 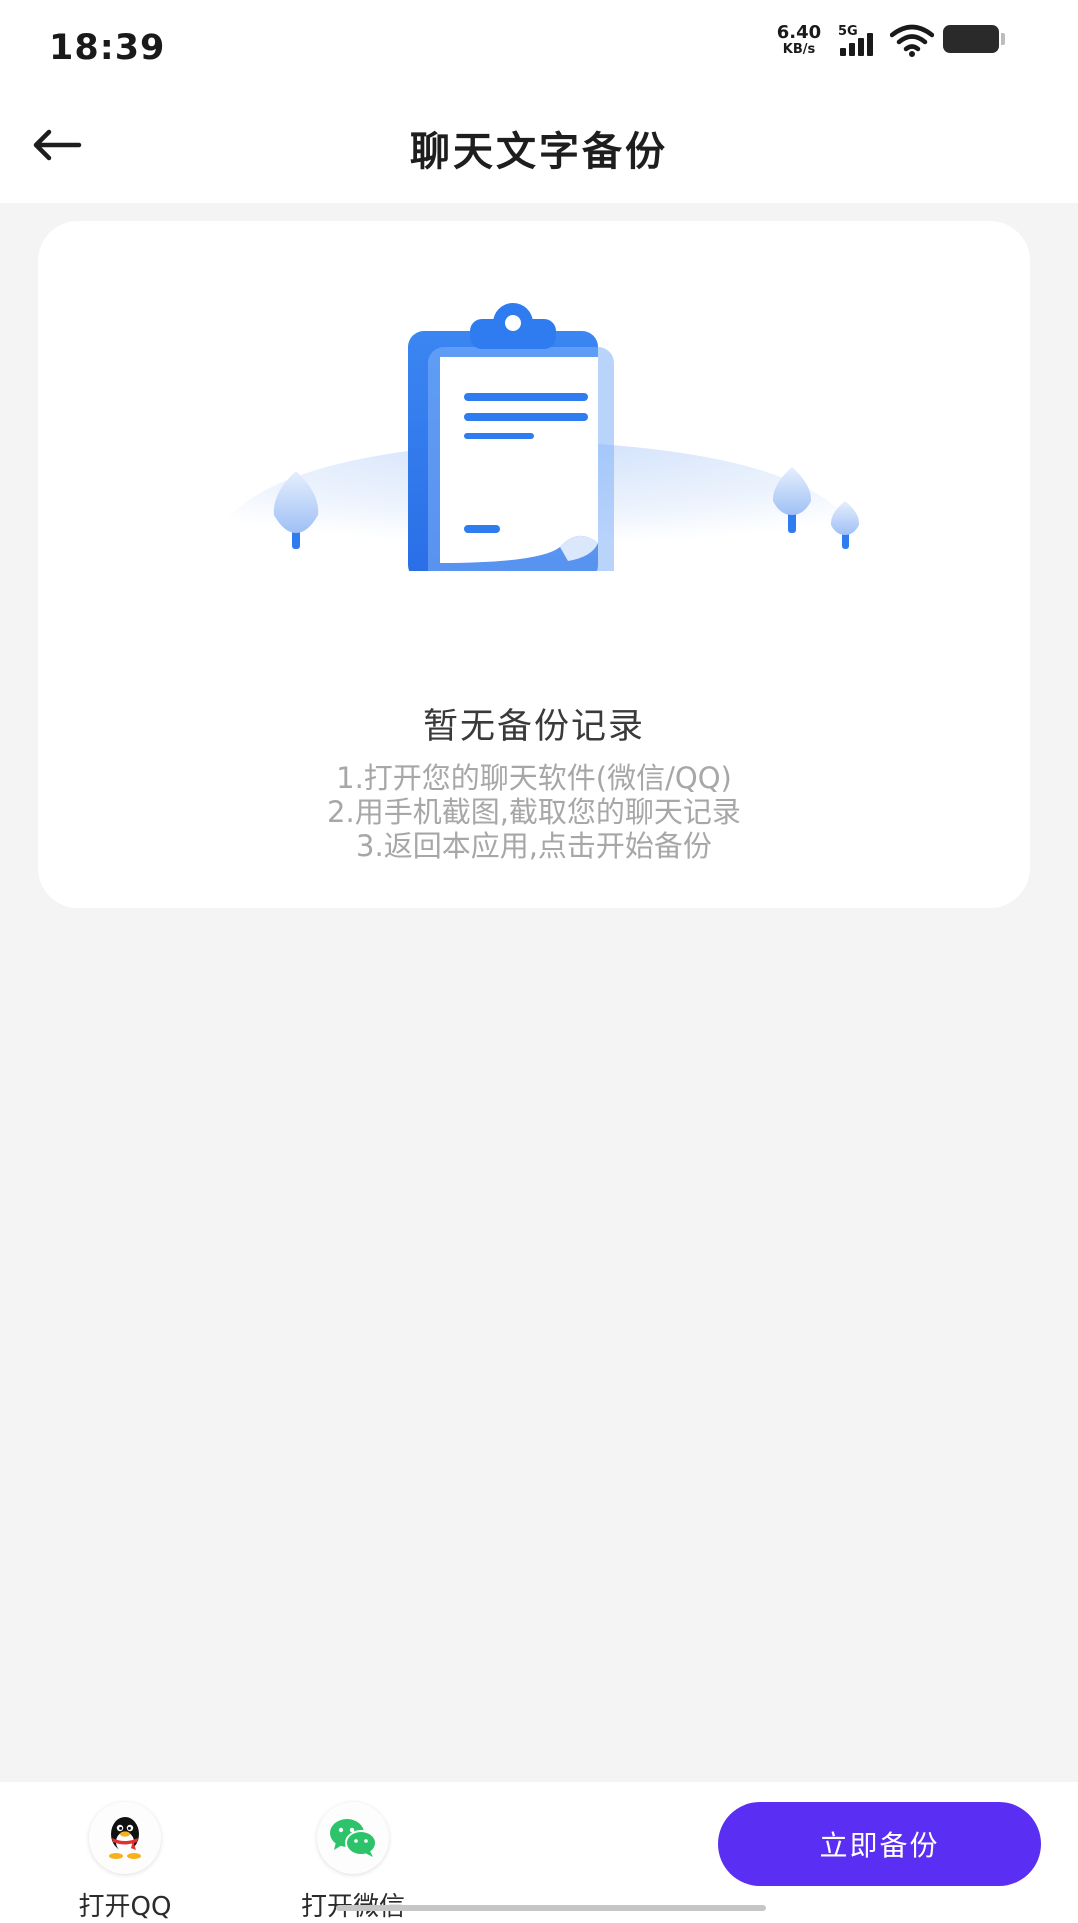 I want to click on status-bar: 18:39 6.40 KB/s 5G, so click(x=539, y=47).